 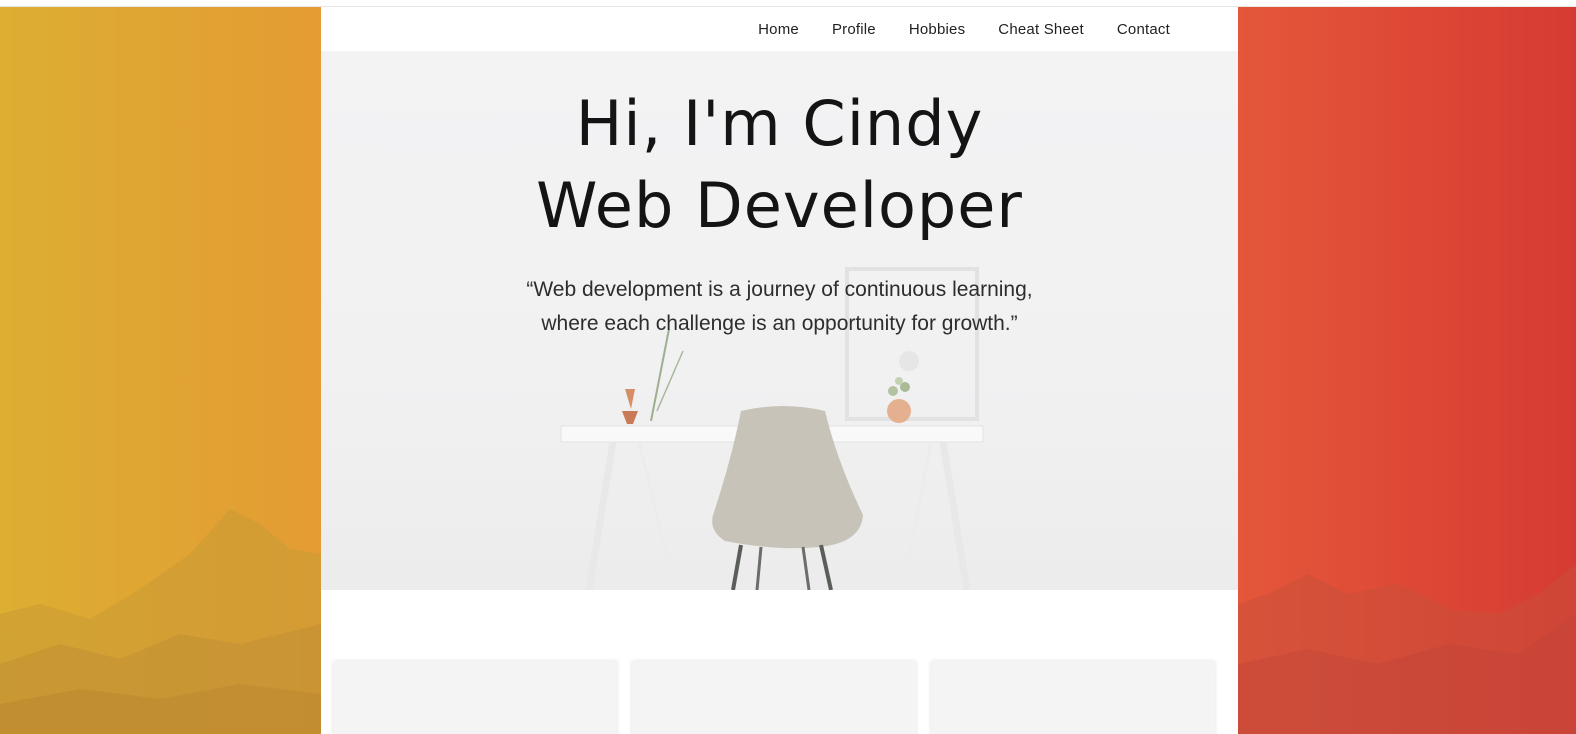 I want to click on card-row, so click(x=775, y=697).